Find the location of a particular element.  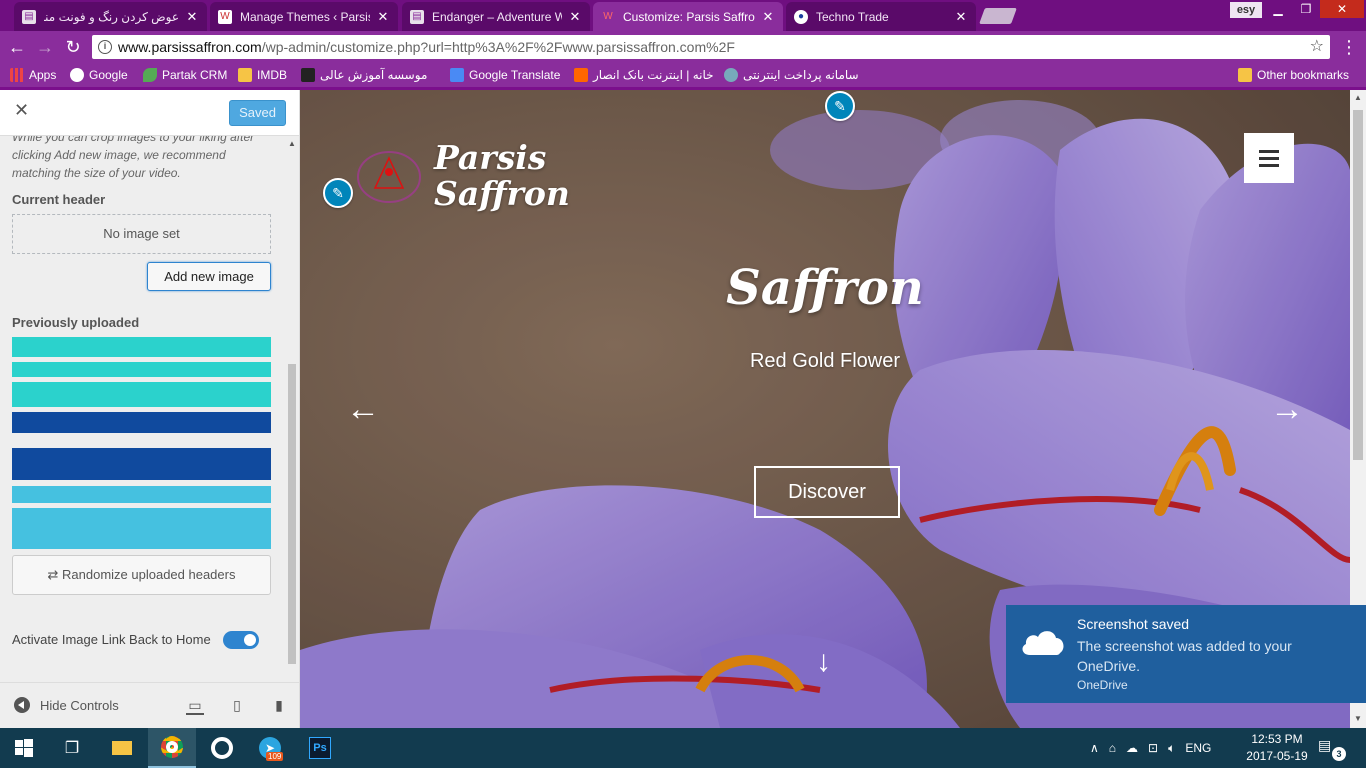

image-link-toggle is located at coordinates (241, 640).